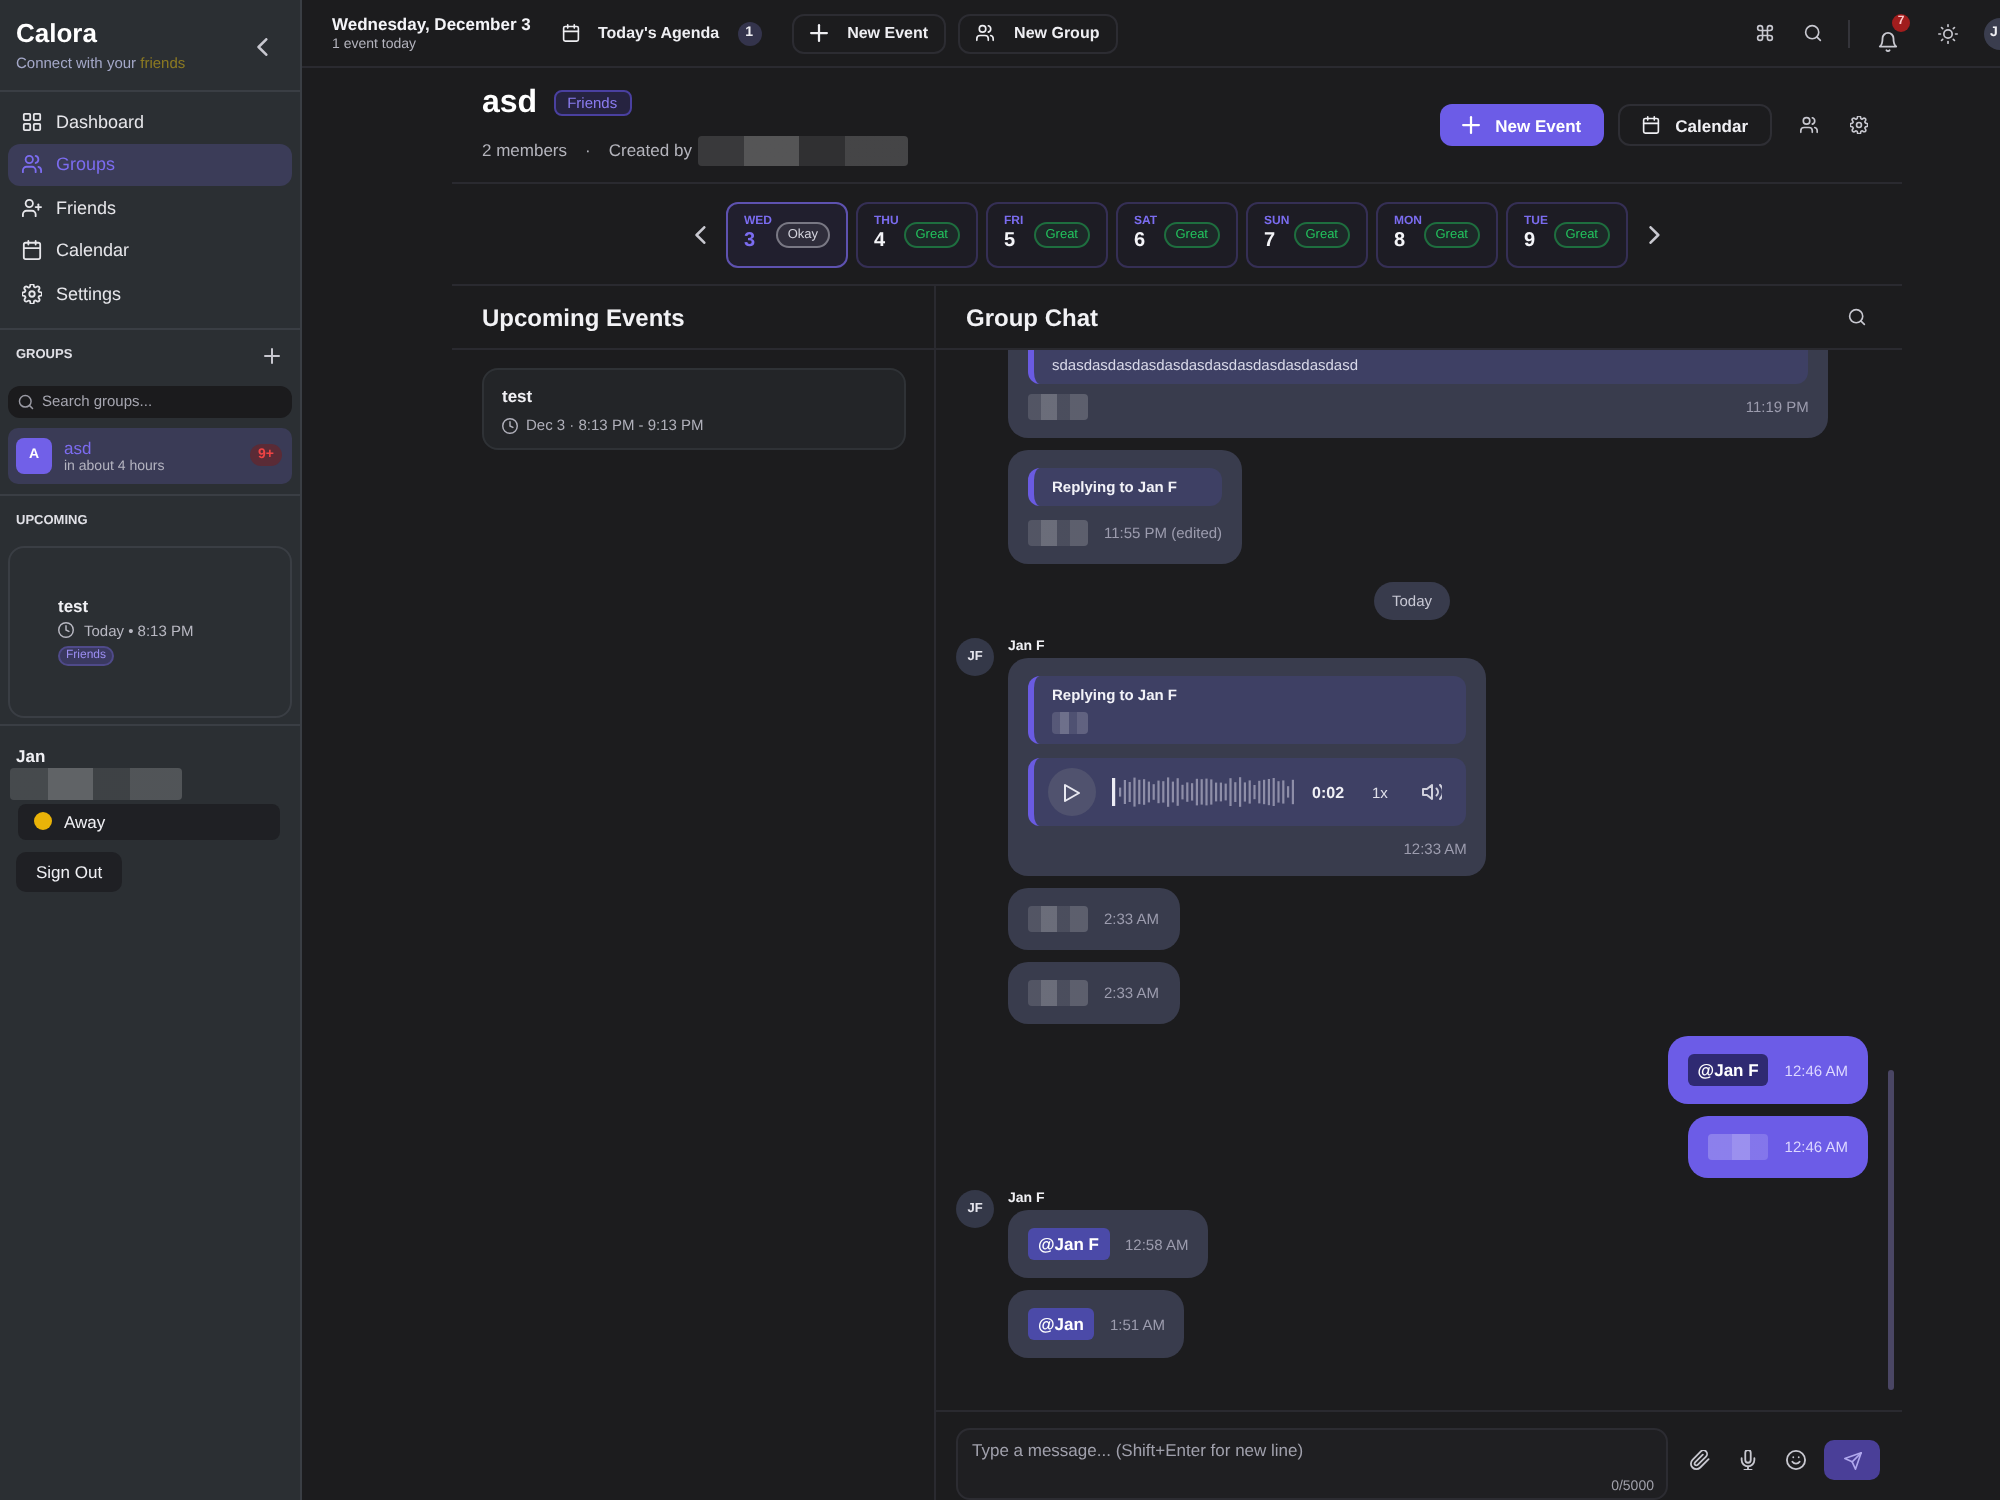  Describe the element at coordinates (150, 207) in the screenshot. I see `nav-item: Friends` at that location.